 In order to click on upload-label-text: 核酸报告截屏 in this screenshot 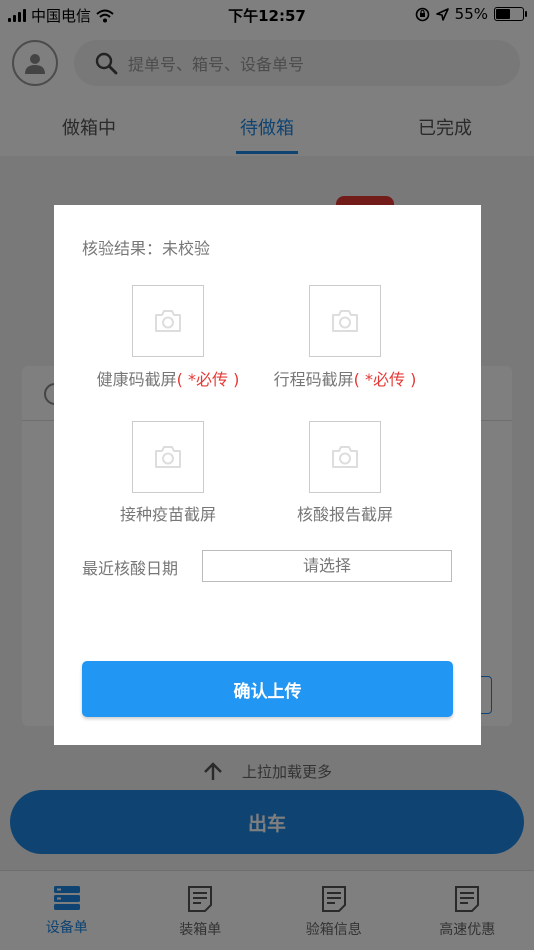, I will do `click(344, 514)`.